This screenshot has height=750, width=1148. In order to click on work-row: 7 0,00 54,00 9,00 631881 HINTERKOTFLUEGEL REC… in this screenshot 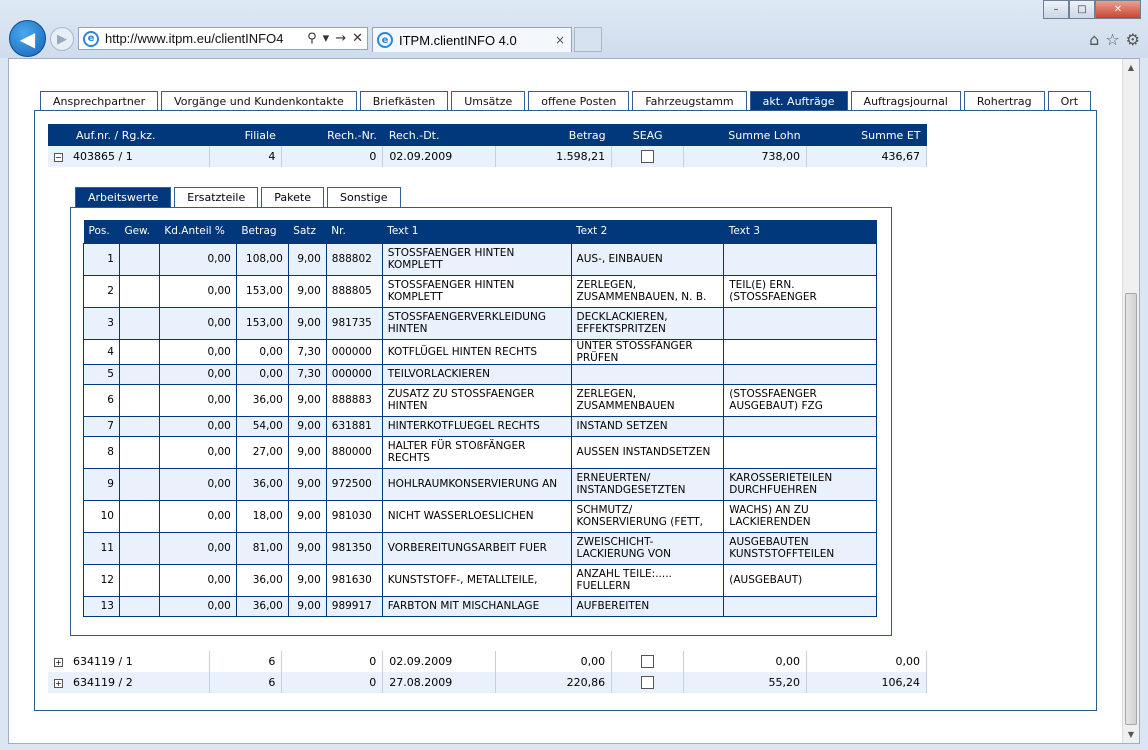, I will do `click(480, 426)`.